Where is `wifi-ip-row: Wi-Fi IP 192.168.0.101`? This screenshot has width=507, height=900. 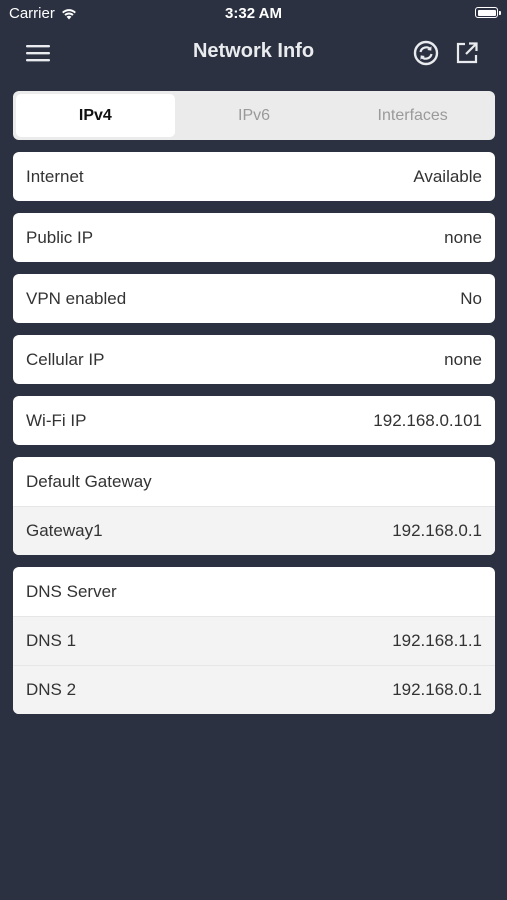
wifi-ip-row: Wi-Fi IP 192.168.0.101 is located at coordinates (254, 420).